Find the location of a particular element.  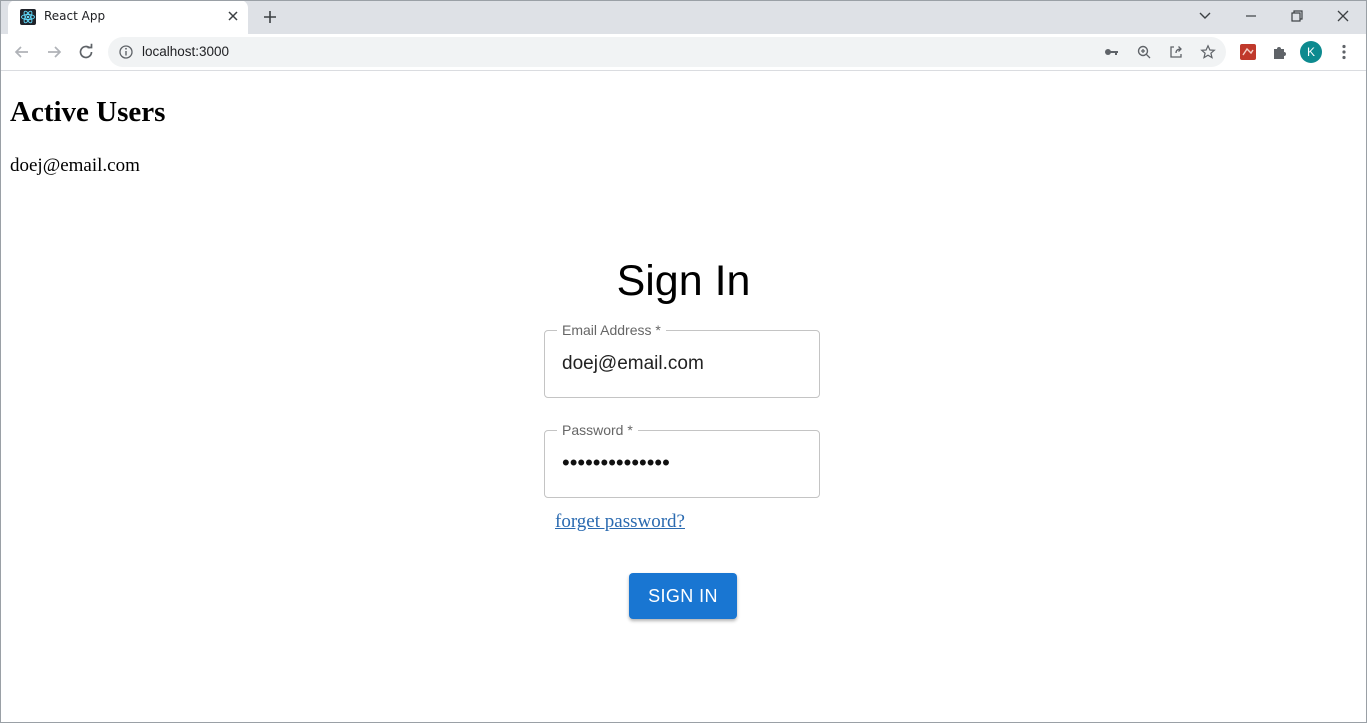

signin-button: SIGN IN is located at coordinates (683, 596).